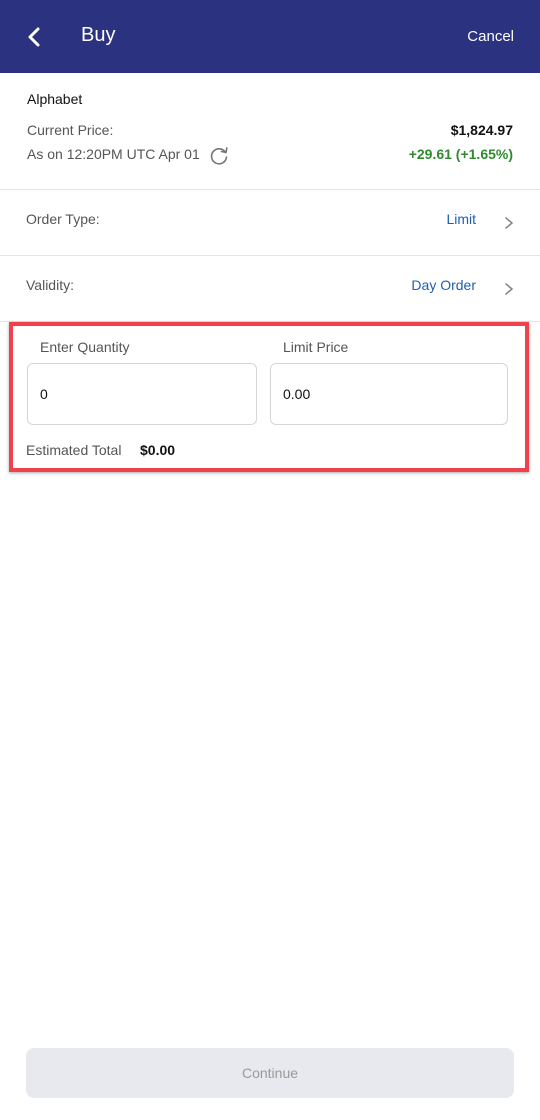 The image size is (540, 1120). Describe the element at coordinates (85, 347) in the screenshot. I see `quantity-label: Enter Quantity` at that location.